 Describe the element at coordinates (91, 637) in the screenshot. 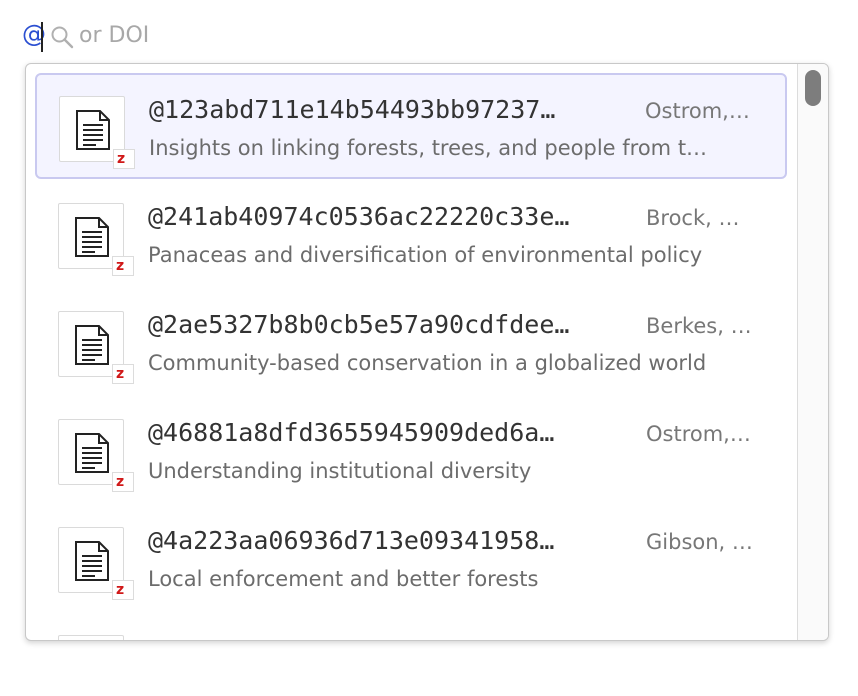

I see `document-icon` at that location.